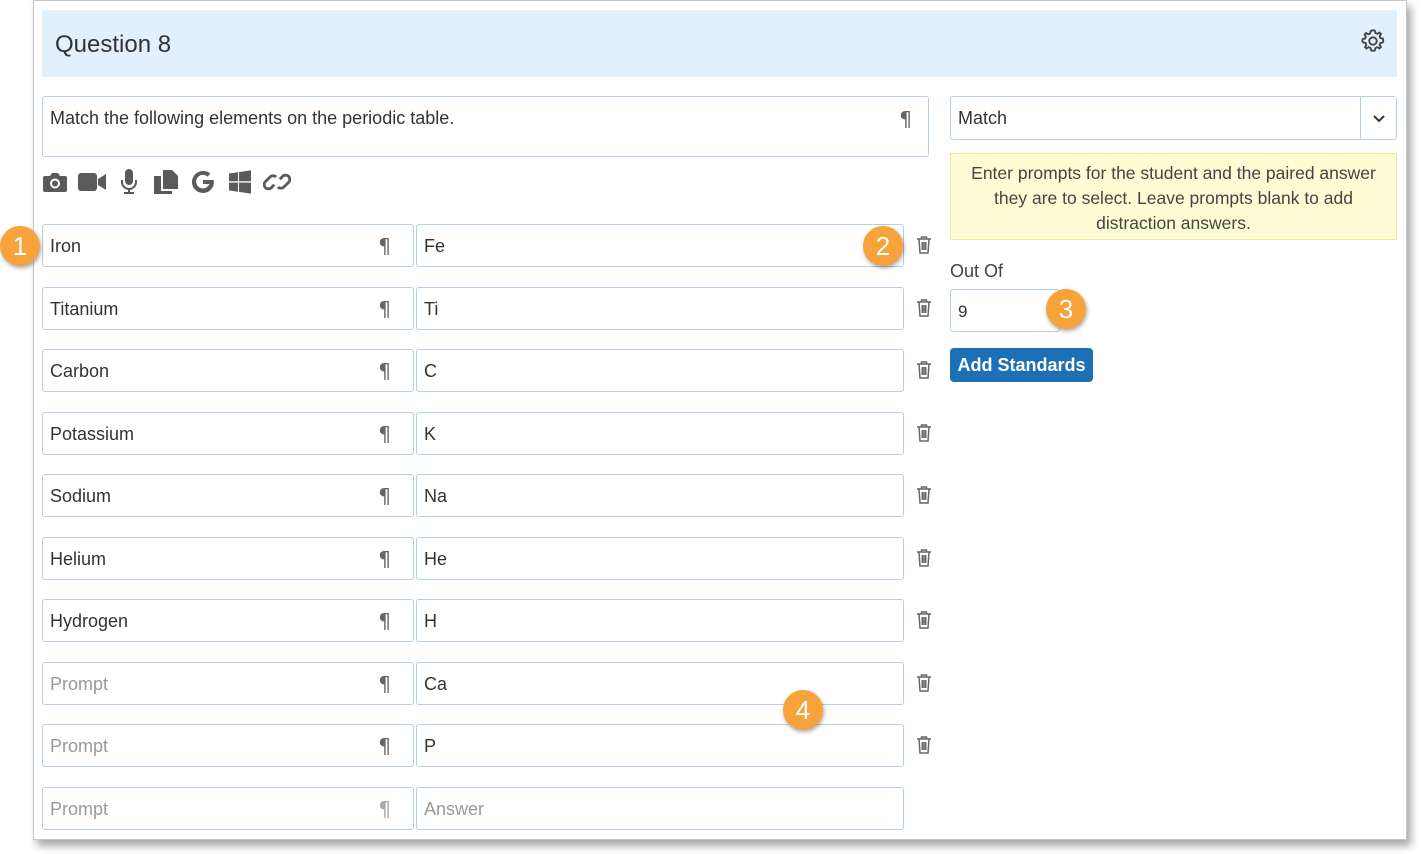  Describe the element at coordinates (129, 182) in the screenshot. I see `microphone-icon` at that location.